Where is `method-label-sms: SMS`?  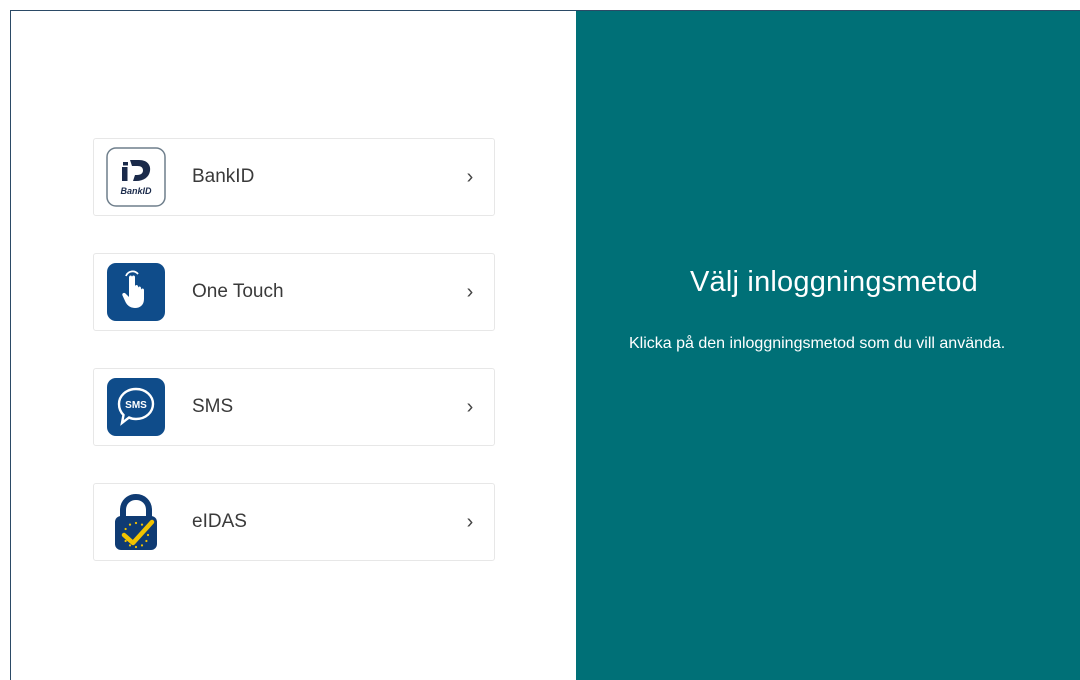
method-label-sms: SMS is located at coordinates (213, 406).